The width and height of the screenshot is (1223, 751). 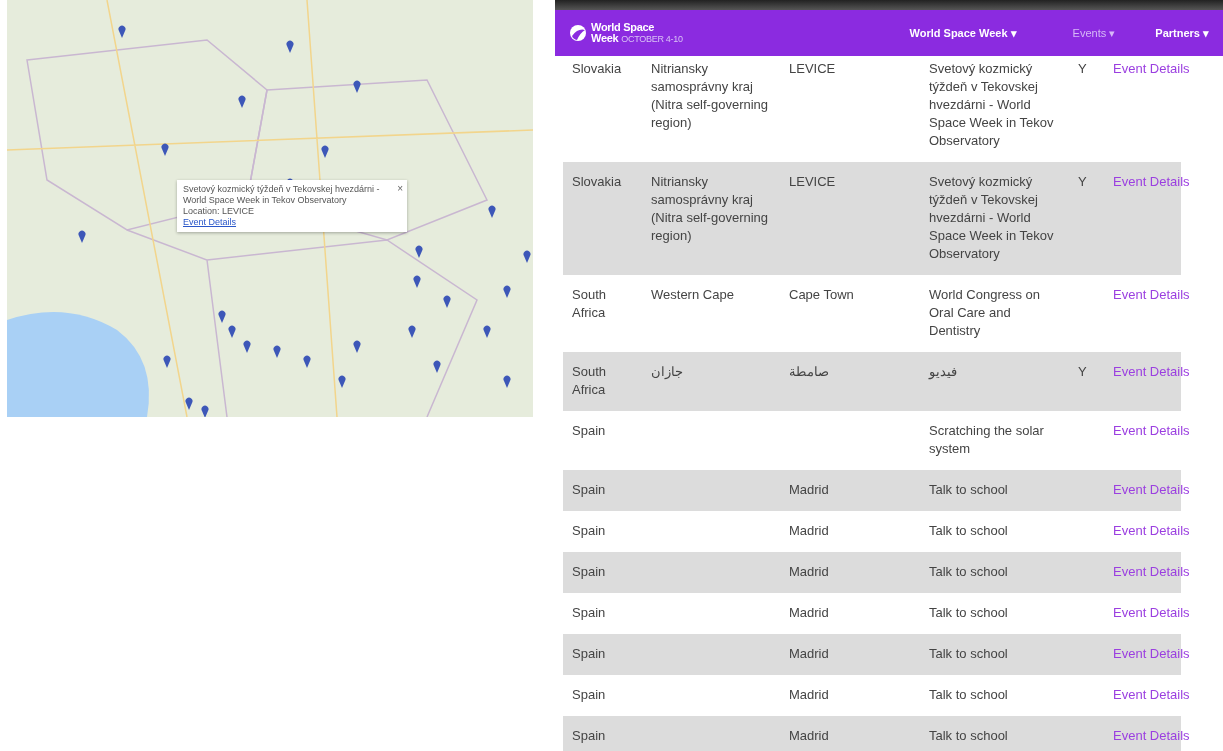 I want to click on event-cell: Scratching the solar system, so click(x=986, y=439).